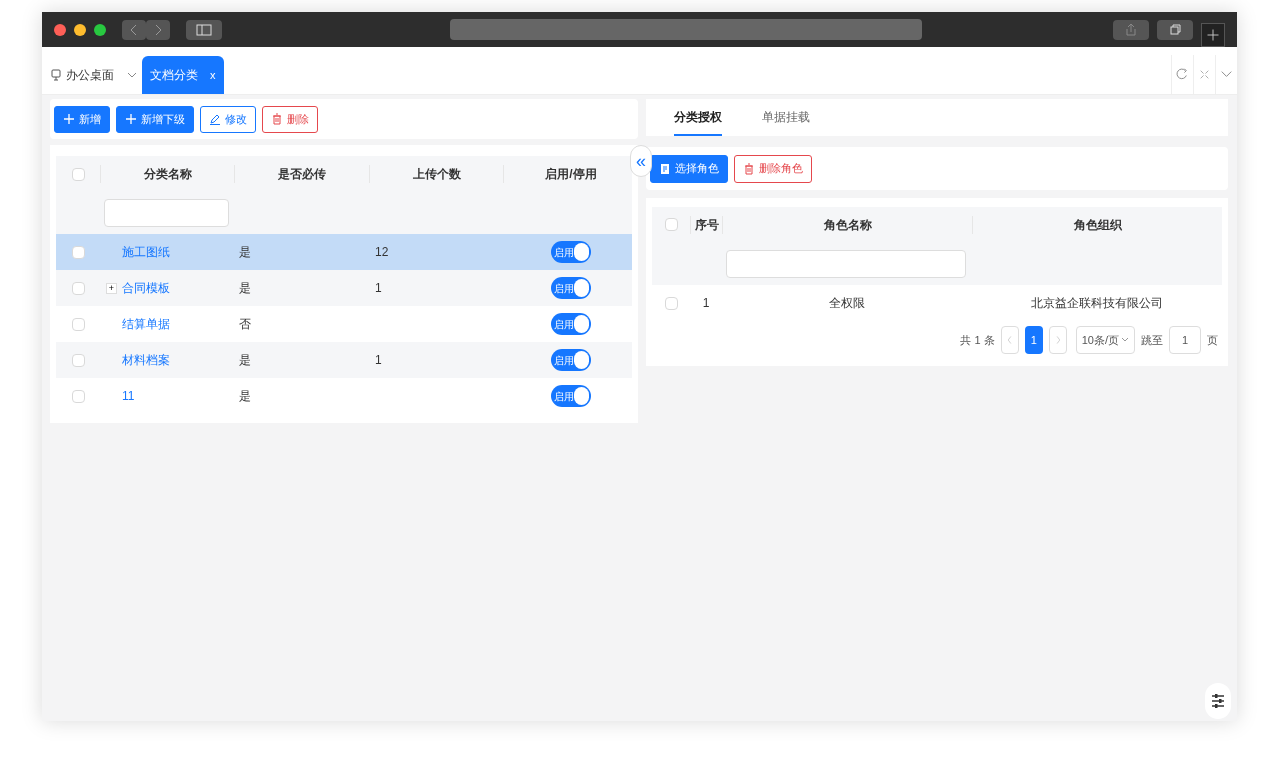 This screenshot has width=1280, height=764. What do you see at coordinates (344, 288) in the screenshot?
I see `table-row: + 合同模板 是 1 启用` at bounding box center [344, 288].